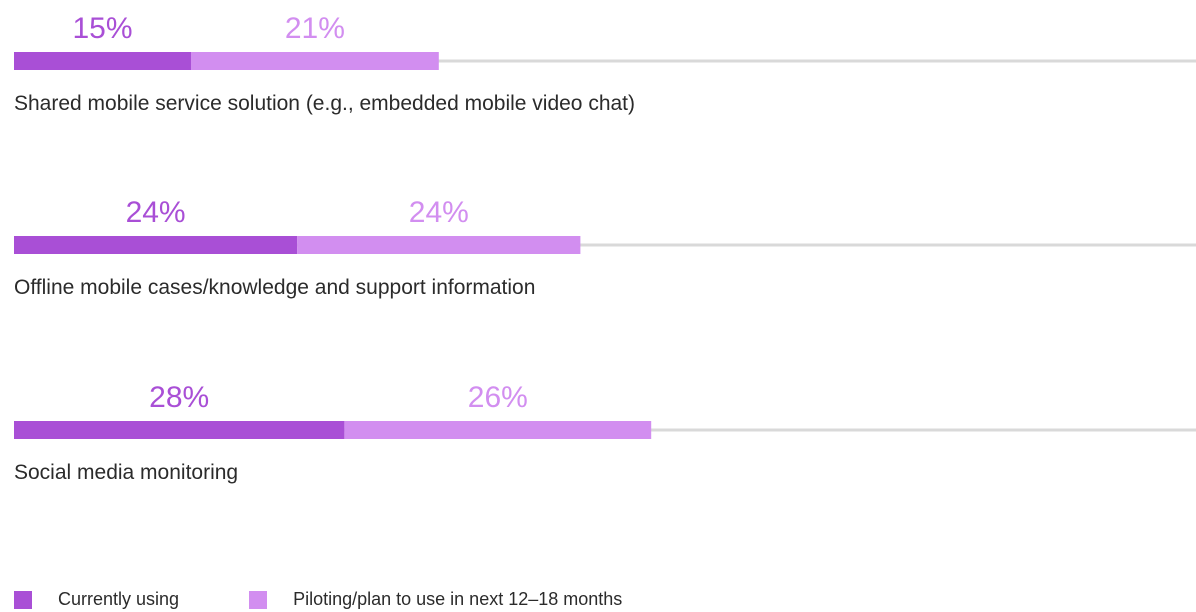 The height and width of the screenshot is (612, 1196). I want to click on legend-swatch-currently-using, so click(23, 599).